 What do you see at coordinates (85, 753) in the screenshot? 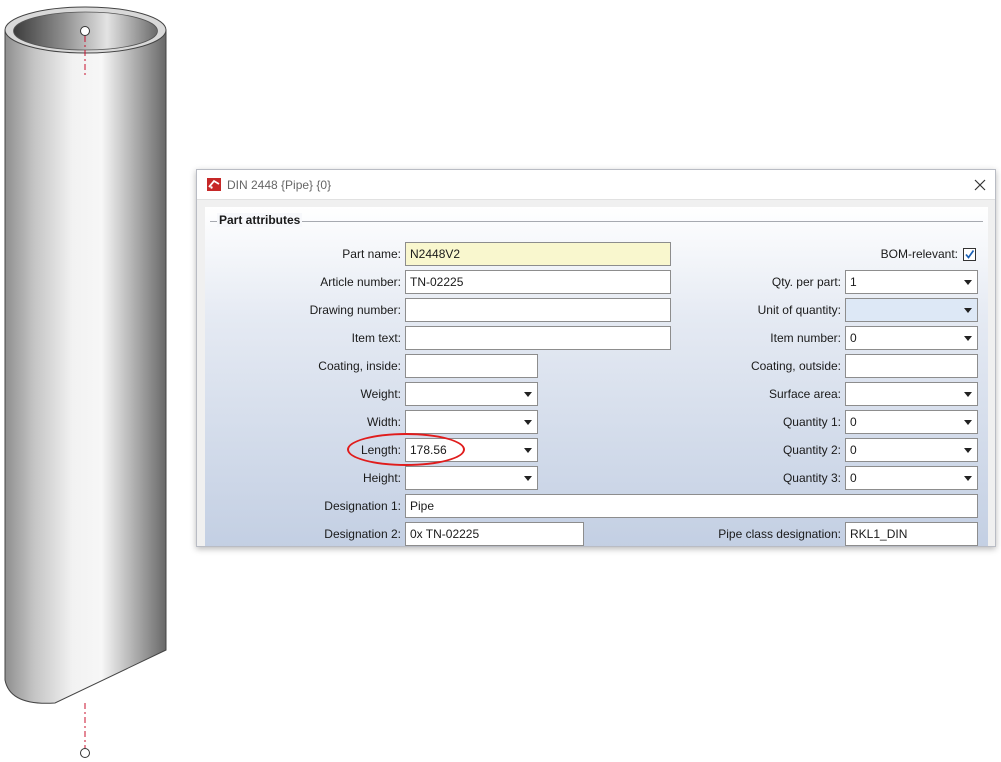
I see `axis-bottom-point` at bounding box center [85, 753].